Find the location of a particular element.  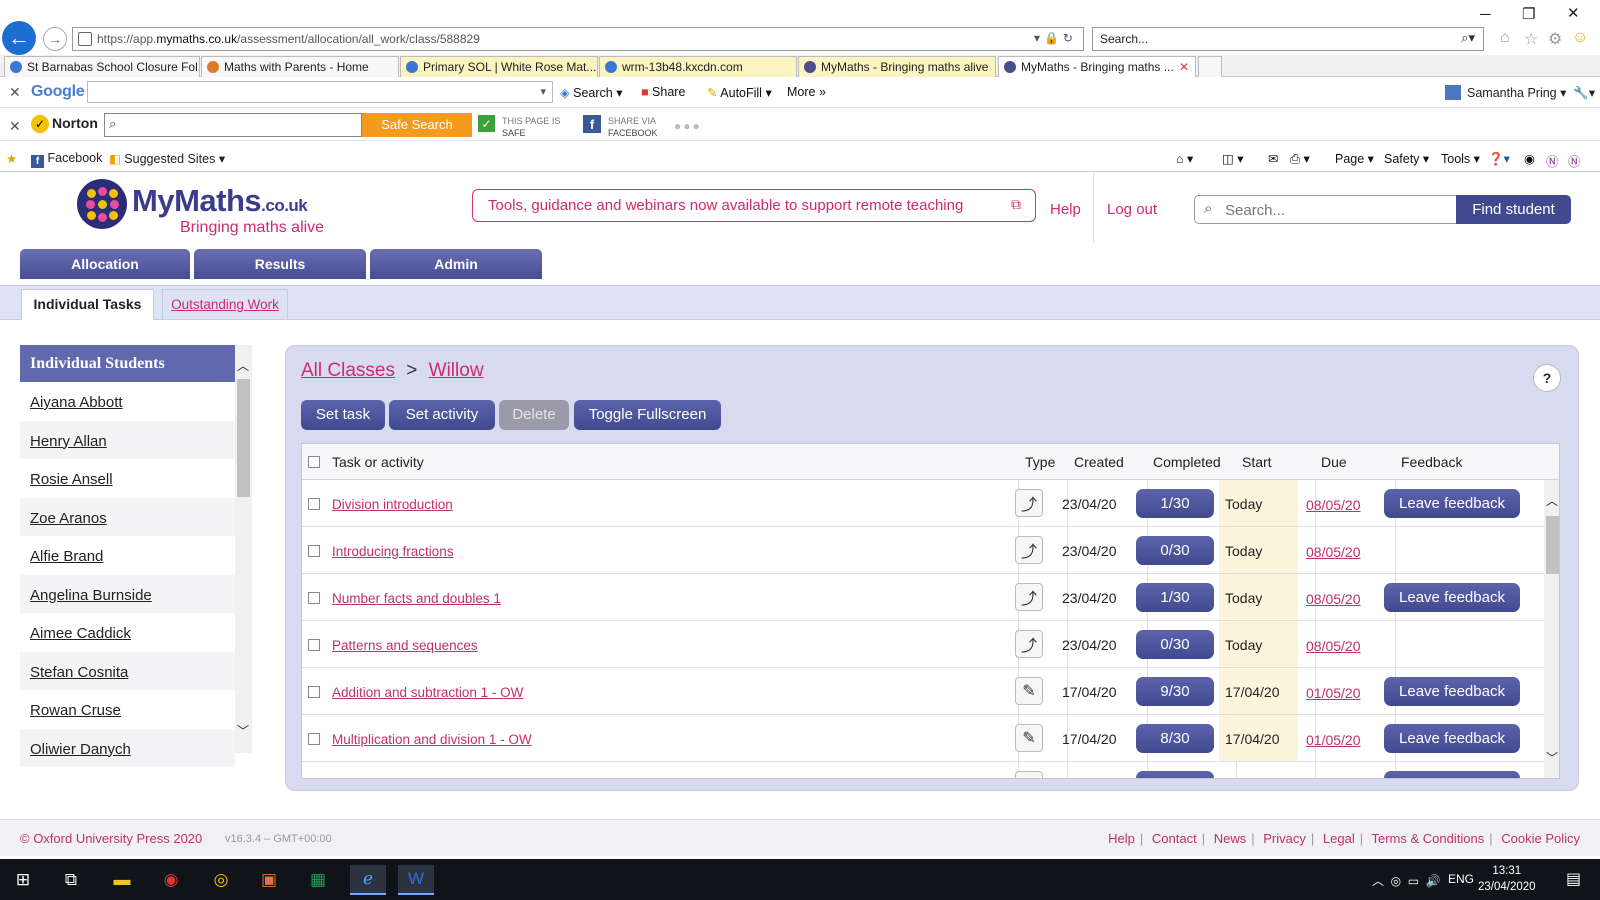

logout-link: Log out is located at coordinates (1132, 209).